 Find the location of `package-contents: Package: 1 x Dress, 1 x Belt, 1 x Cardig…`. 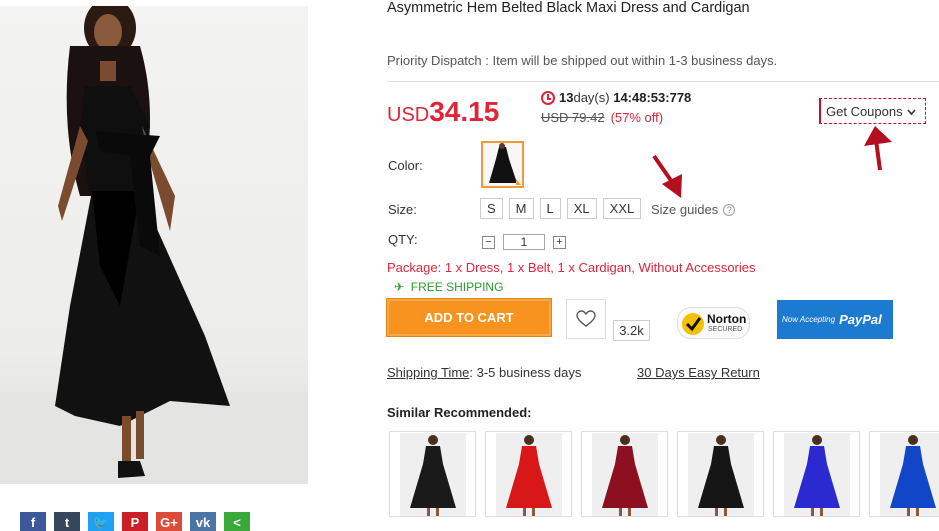

package-contents: Package: 1 x Dress, 1 x Belt, 1 x Cardig… is located at coordinates (571, 267).